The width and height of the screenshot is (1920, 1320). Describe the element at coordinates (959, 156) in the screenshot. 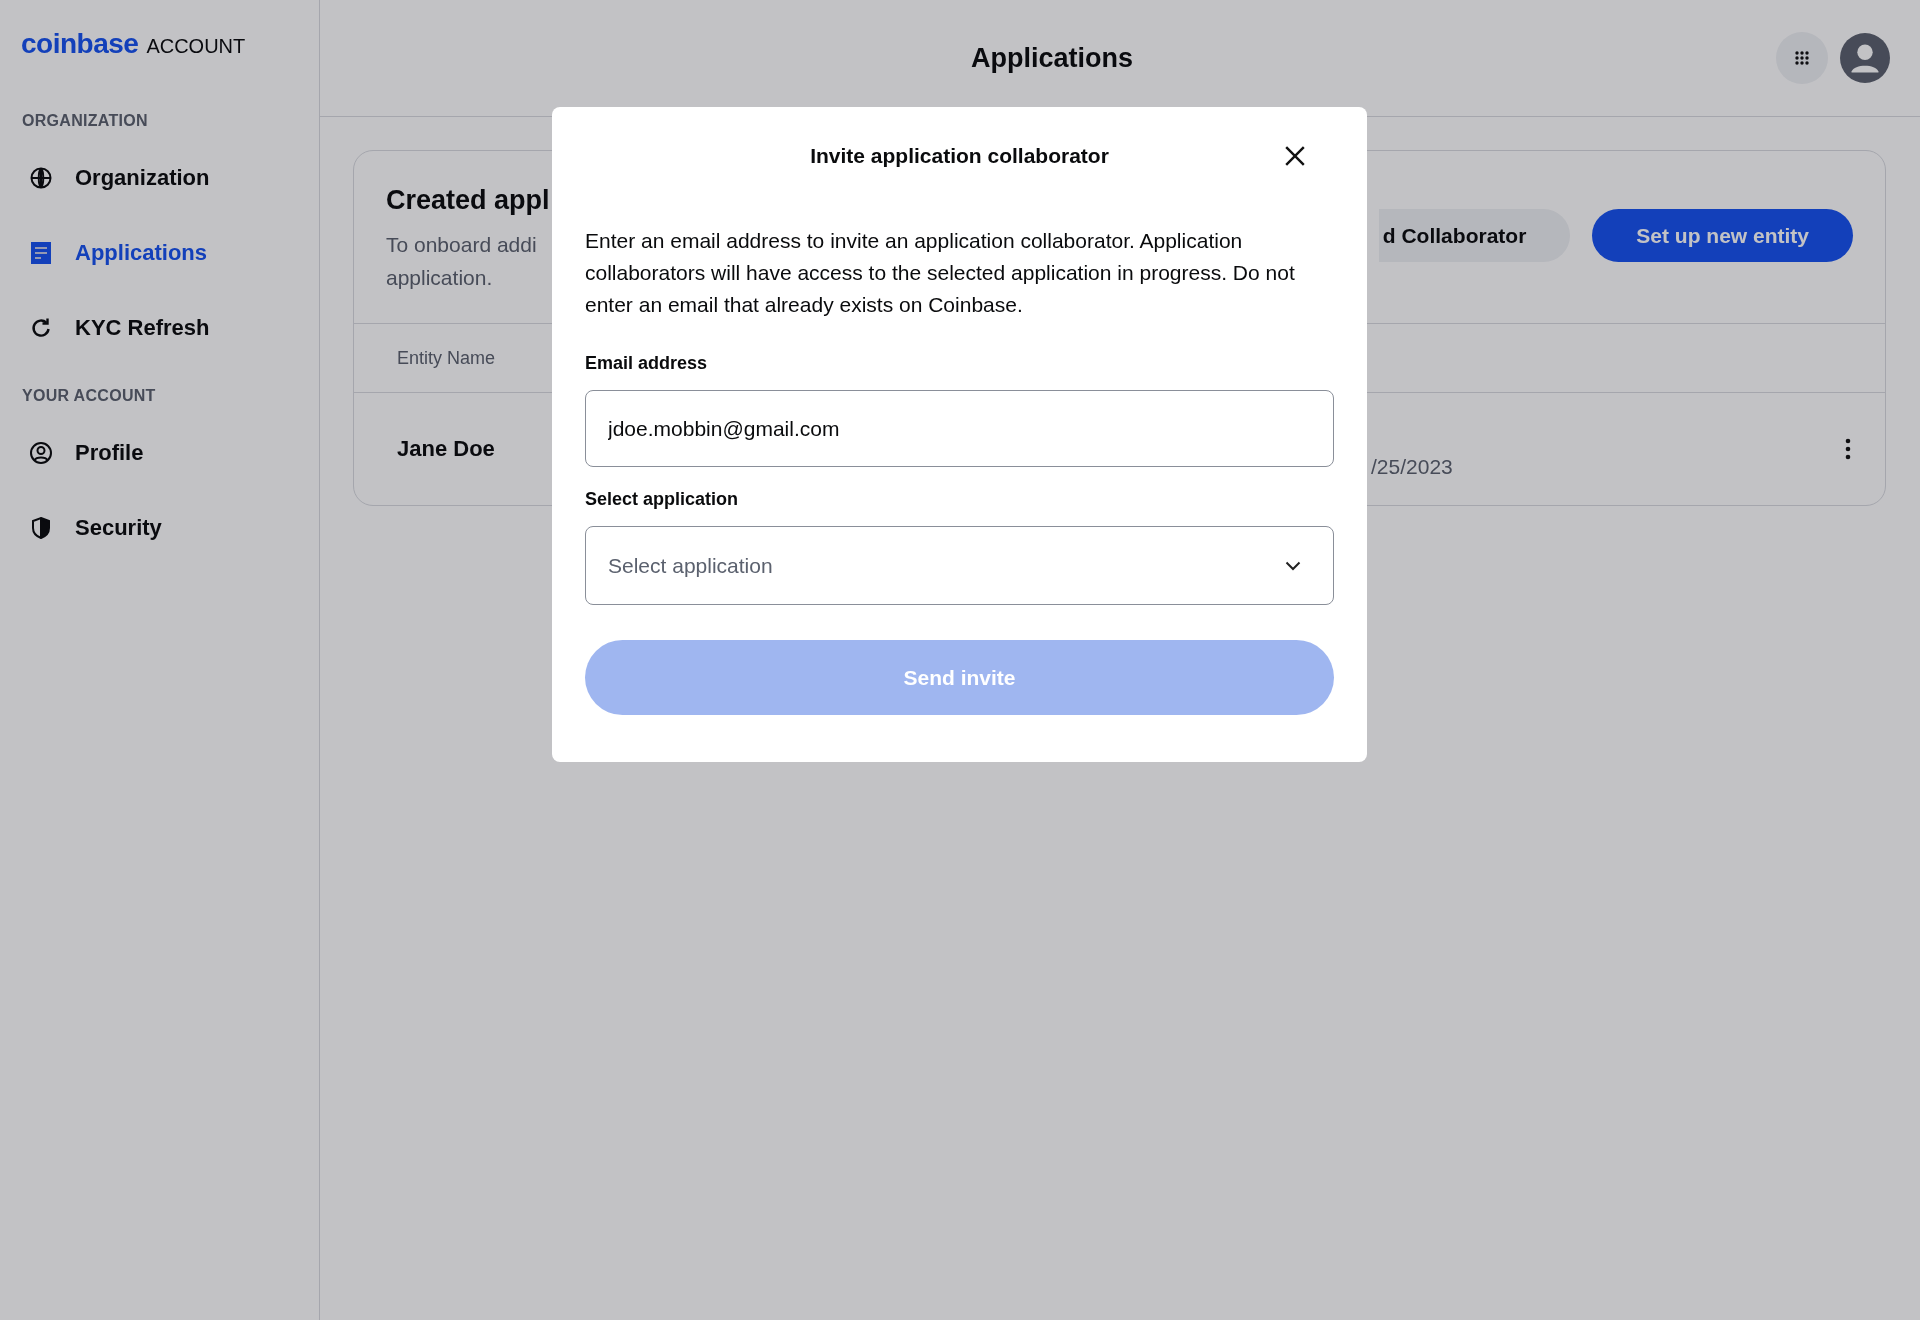

I see `dialog-title: Invite application collaborator` at that location.